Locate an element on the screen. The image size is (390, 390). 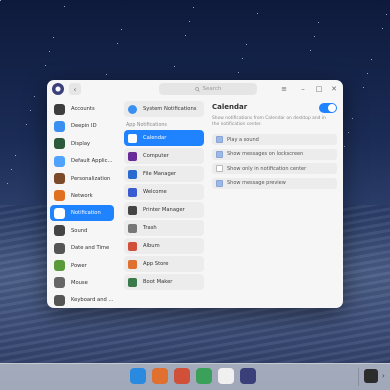
app-item-album: Album is located at coordinates (164, 246).